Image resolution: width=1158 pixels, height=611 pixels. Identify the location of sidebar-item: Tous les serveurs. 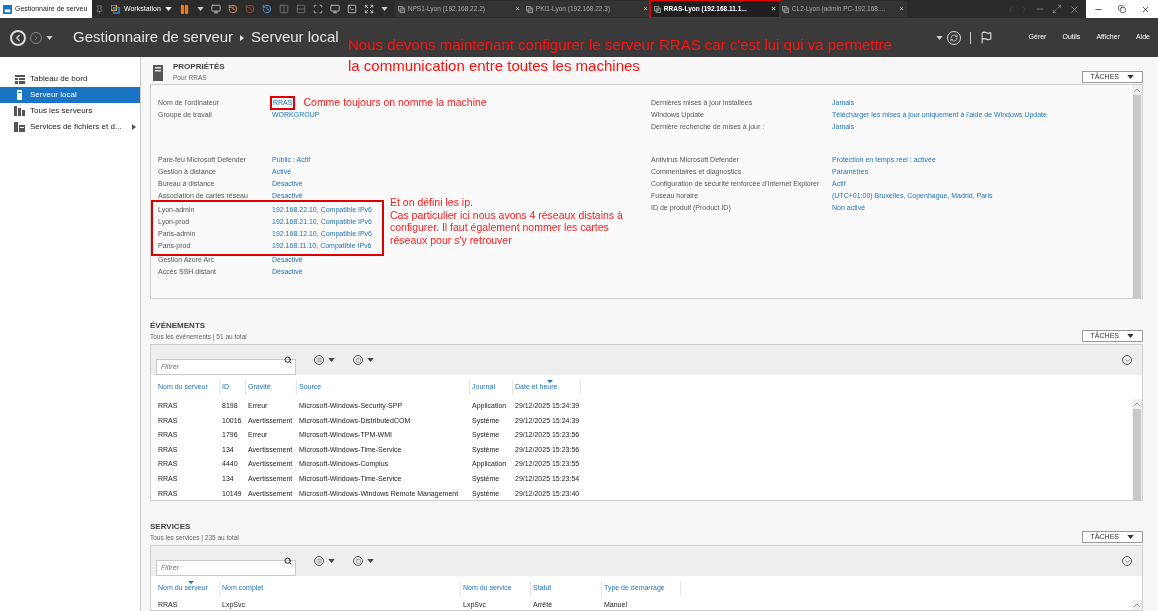
(70, 111).